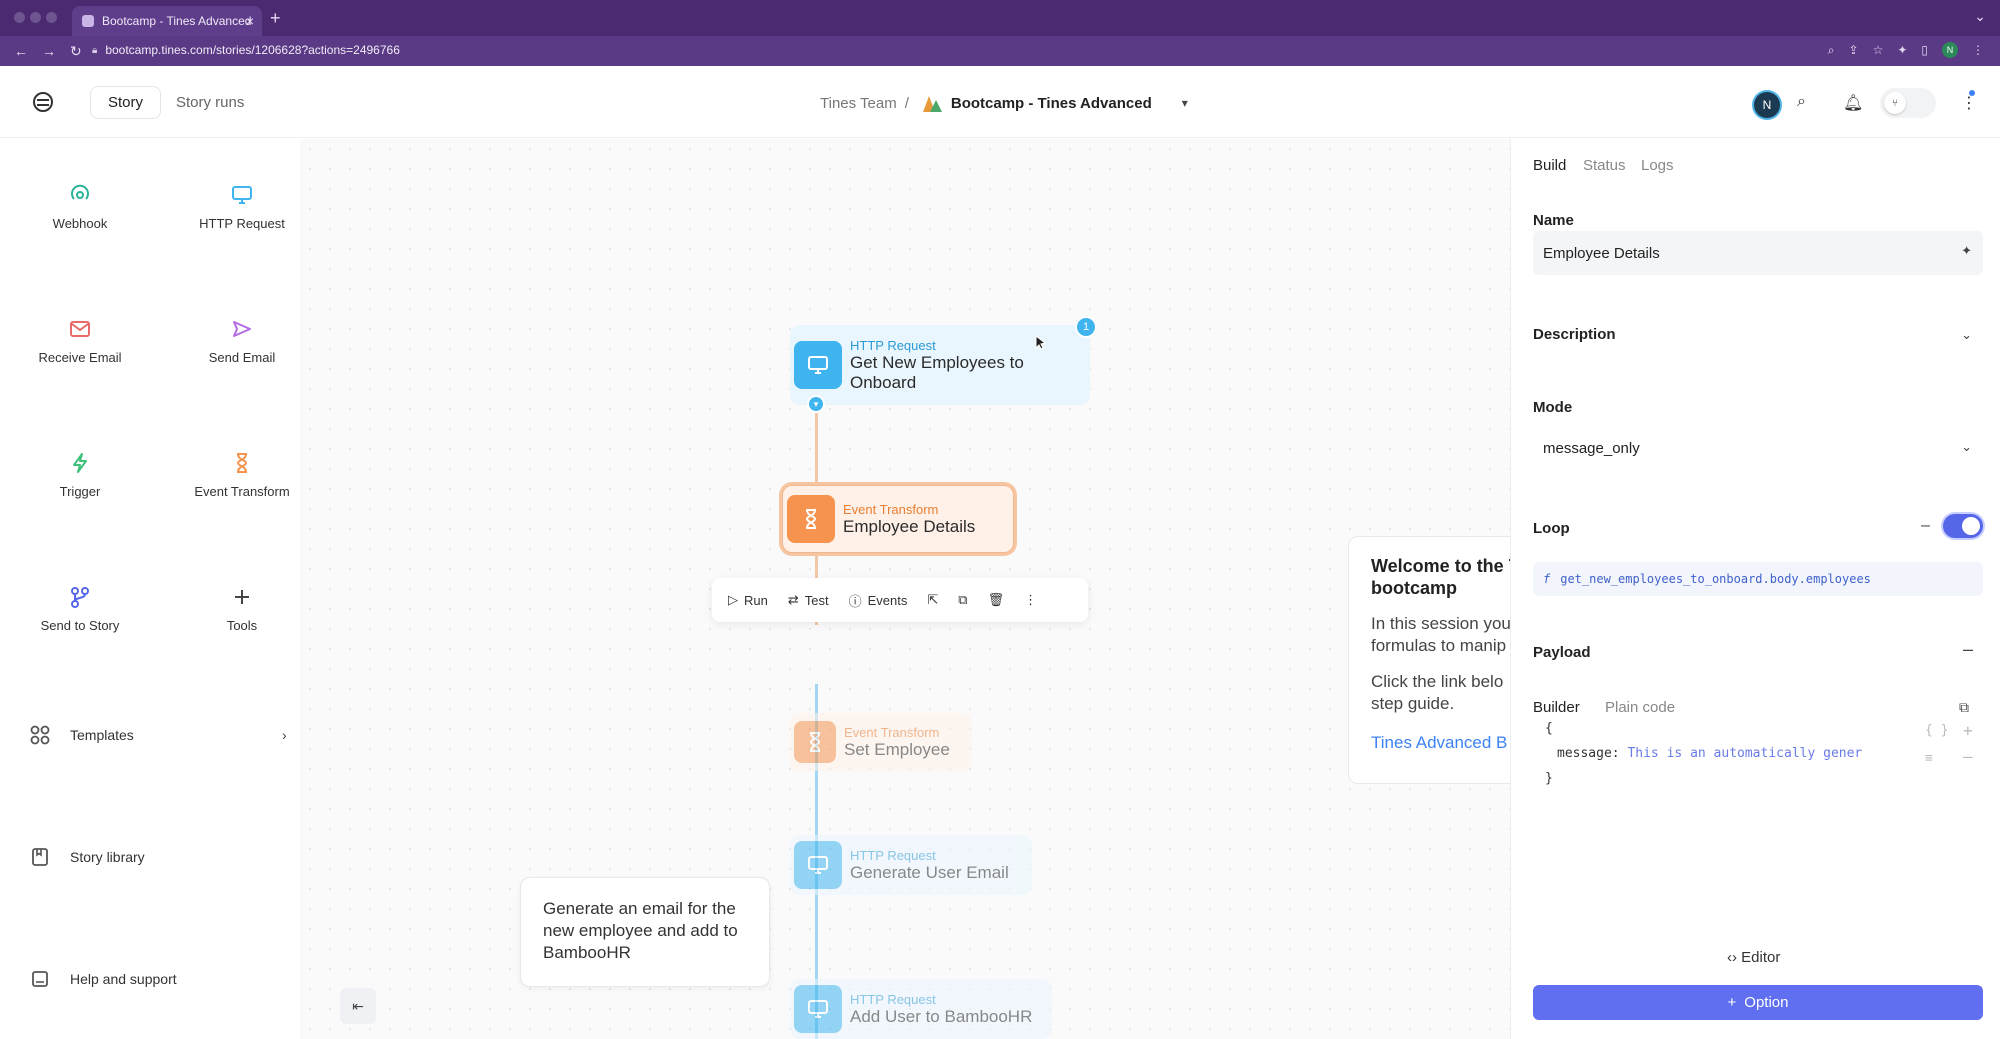 Image resolution: width=2000 pixels, height=1039 pixels. Describe the element at coordinates (87, 857) in the screenshot. I see `sidebar-item-story-library: Story library` at that location.